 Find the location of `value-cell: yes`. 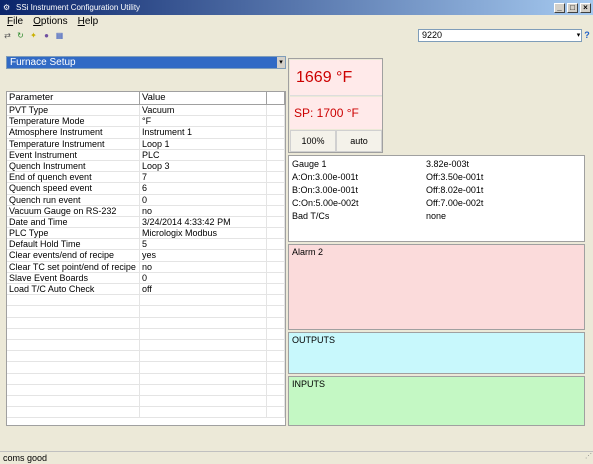

value-cell: yes is located at coordinates (203, 255).